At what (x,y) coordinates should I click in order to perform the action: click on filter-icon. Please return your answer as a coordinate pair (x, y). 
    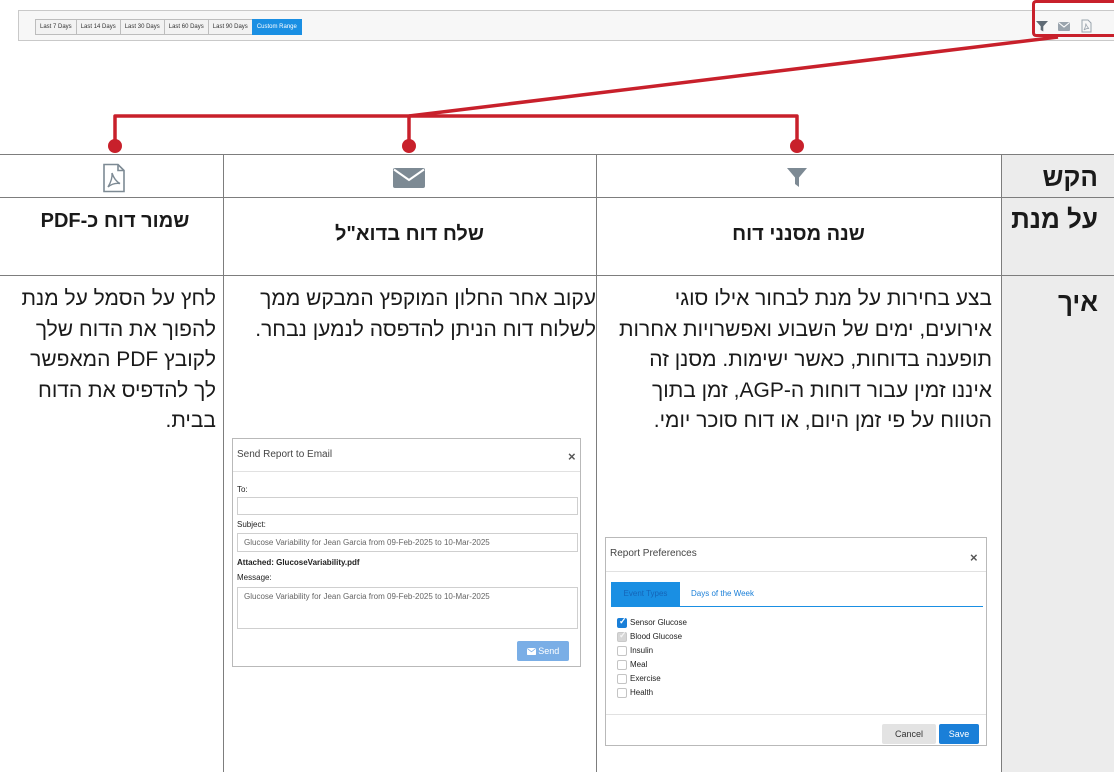
    Looking at the image, I should click on (797, 177).